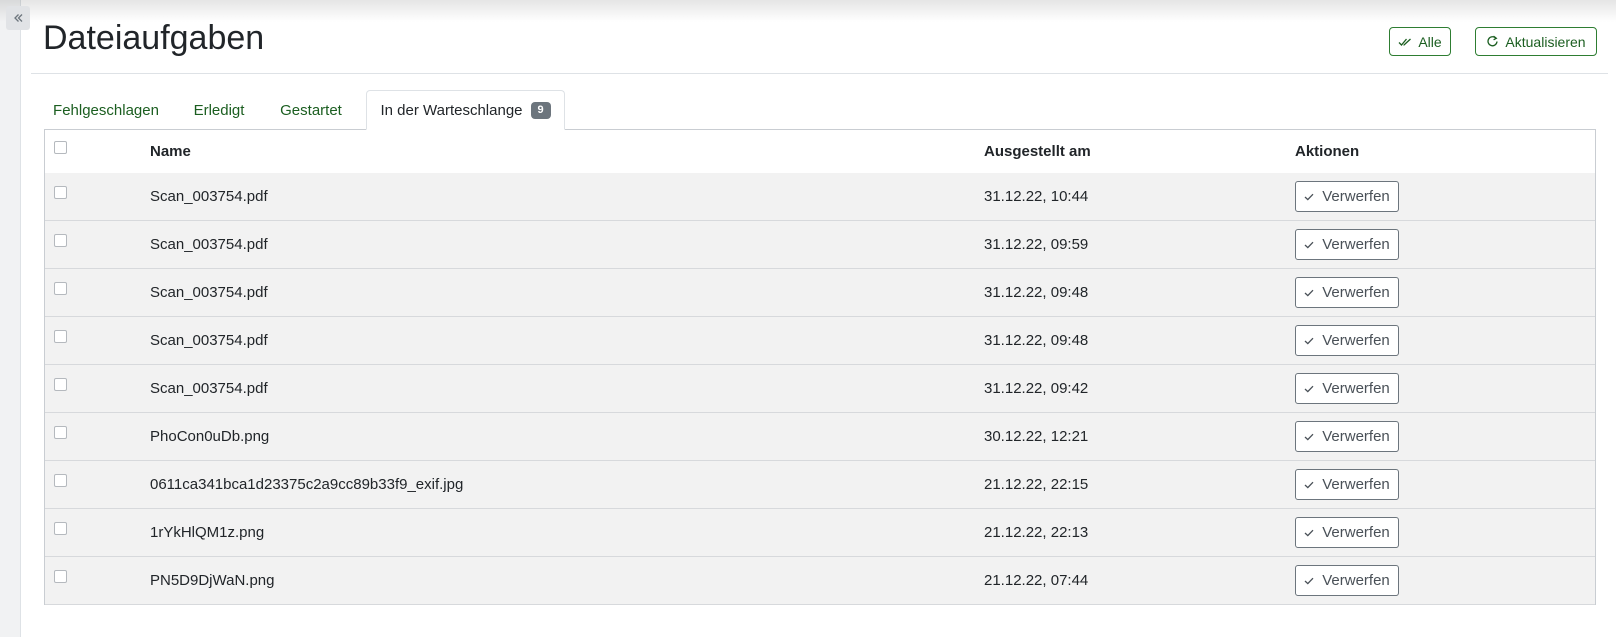  I want to click on refresh-icon, so click(1492, 41).